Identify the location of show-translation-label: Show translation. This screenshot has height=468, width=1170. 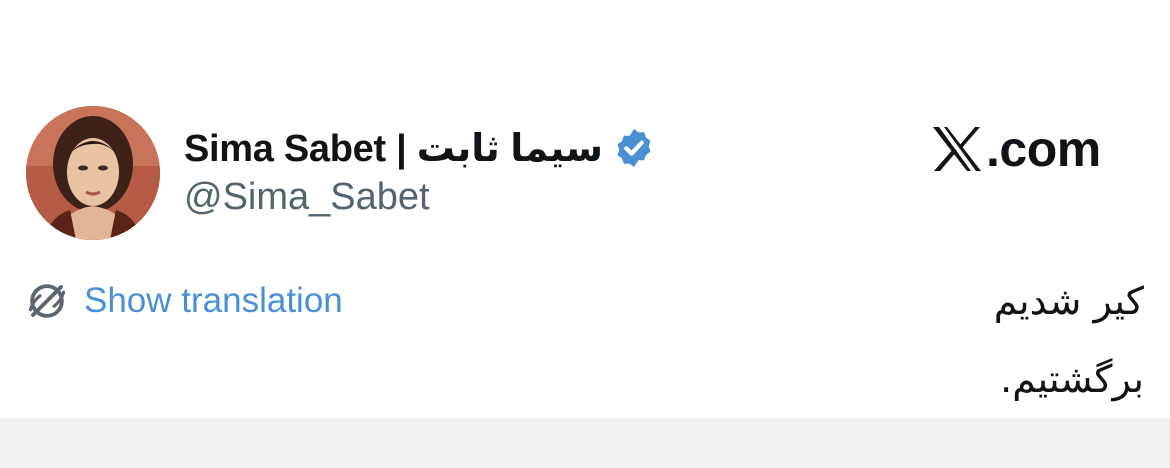
(213, 301).